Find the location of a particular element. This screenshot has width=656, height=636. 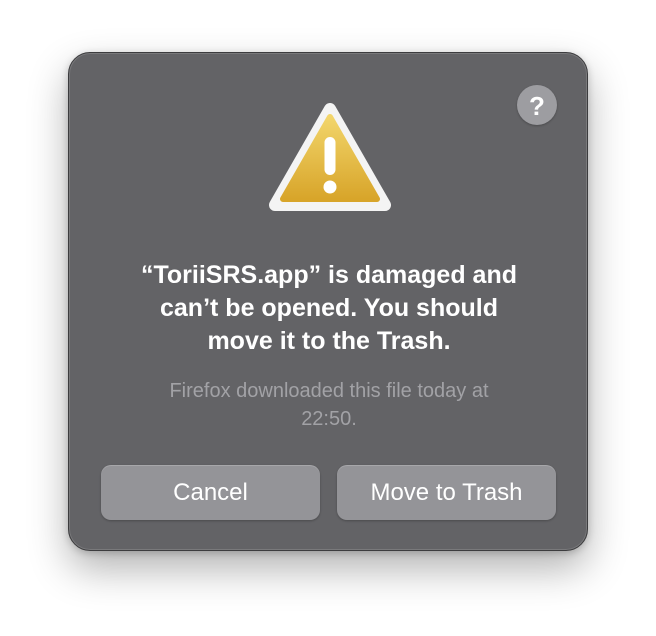

question-mark-icon: ? is located at coordinates (537, 105).